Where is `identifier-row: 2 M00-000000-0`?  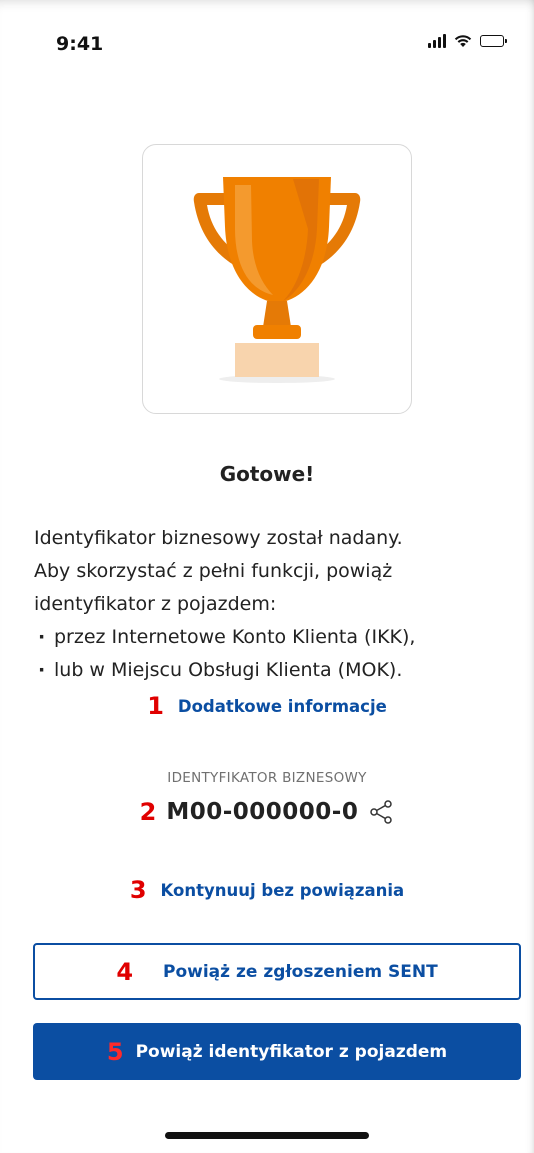
identifier-row: 2 M00-000000-0 is located at coordinates (267, 812).